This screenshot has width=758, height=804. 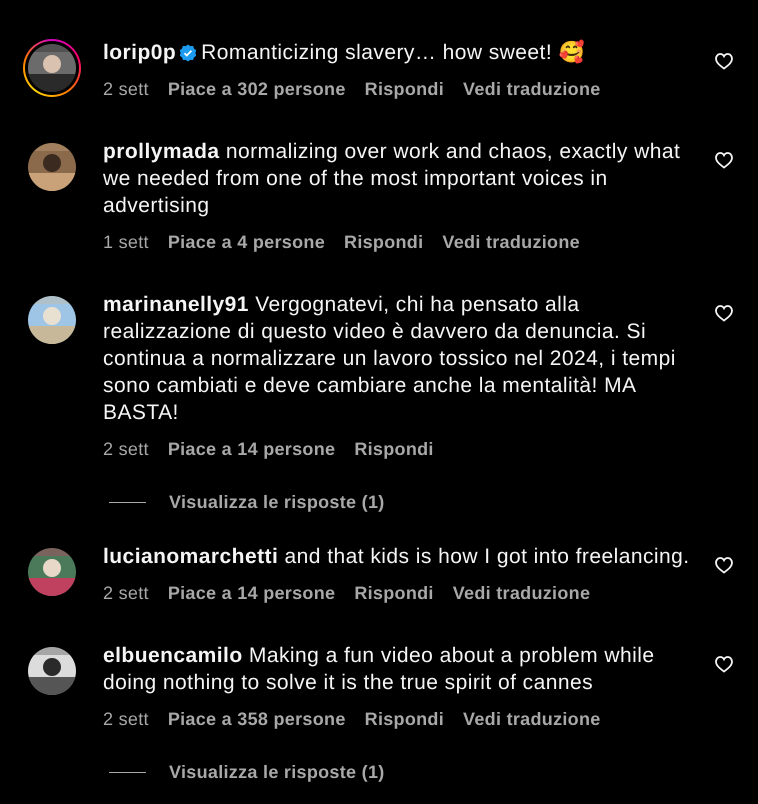 I want to click on comment-text: lucianomarchetti and that kids is how I got into freelancing., so click(x=397, y=557).